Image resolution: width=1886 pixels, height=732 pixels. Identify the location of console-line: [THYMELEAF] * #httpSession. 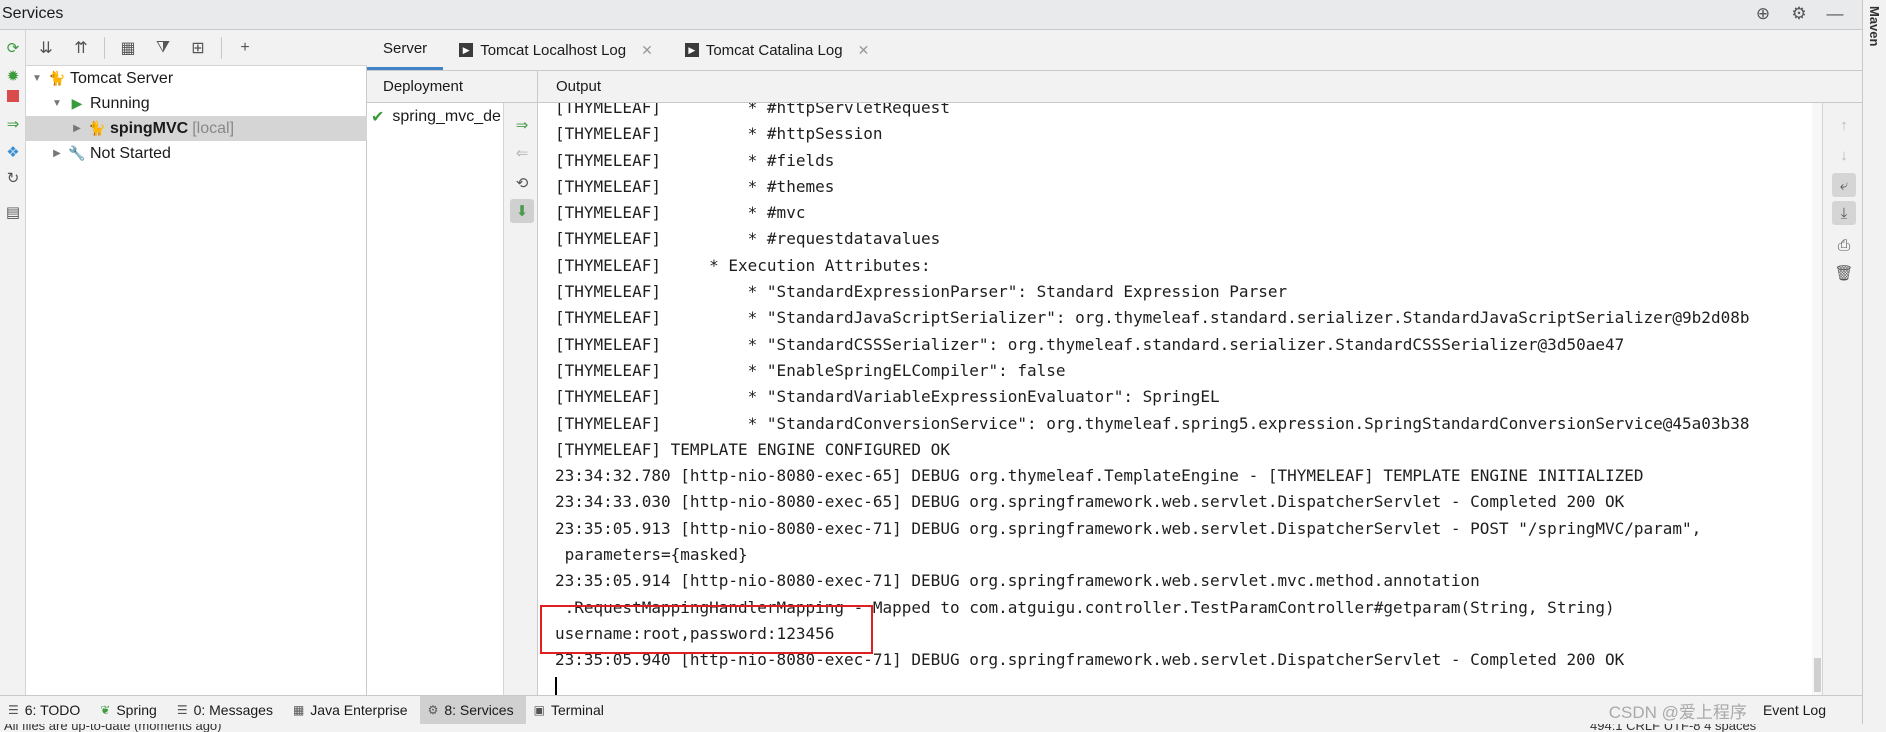
(719, 134).